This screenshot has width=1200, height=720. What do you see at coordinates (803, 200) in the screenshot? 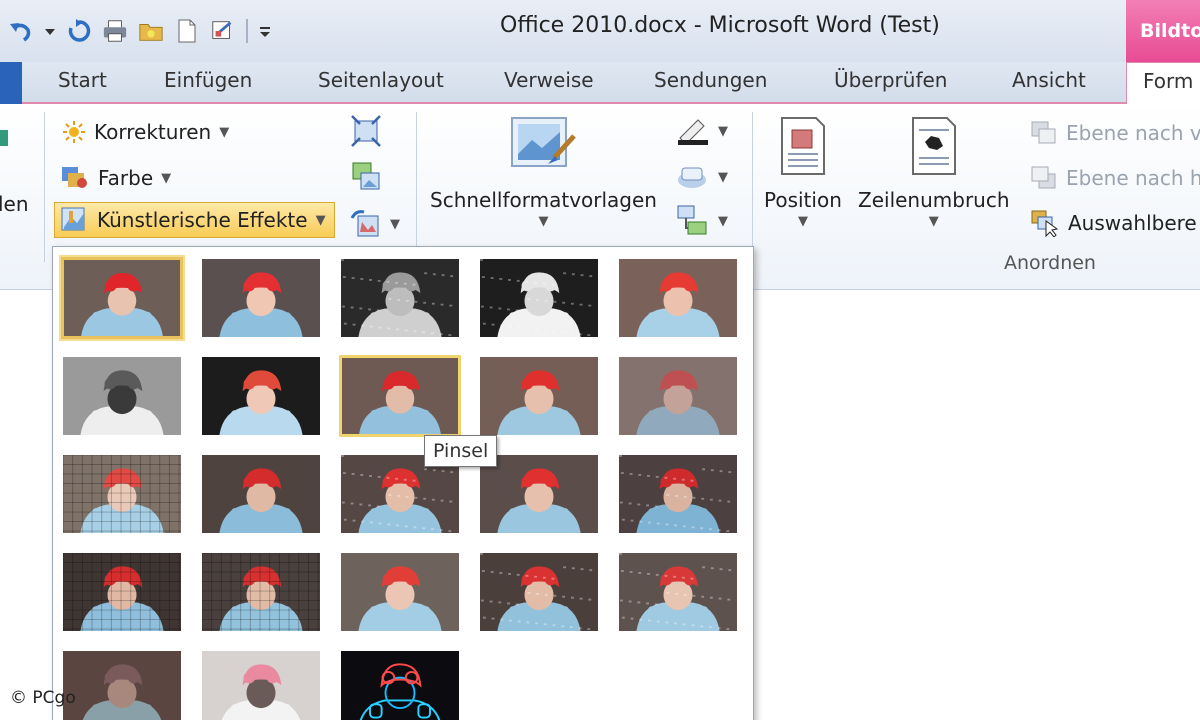
I see `position-label: Position` at bounding box center [803, 200].